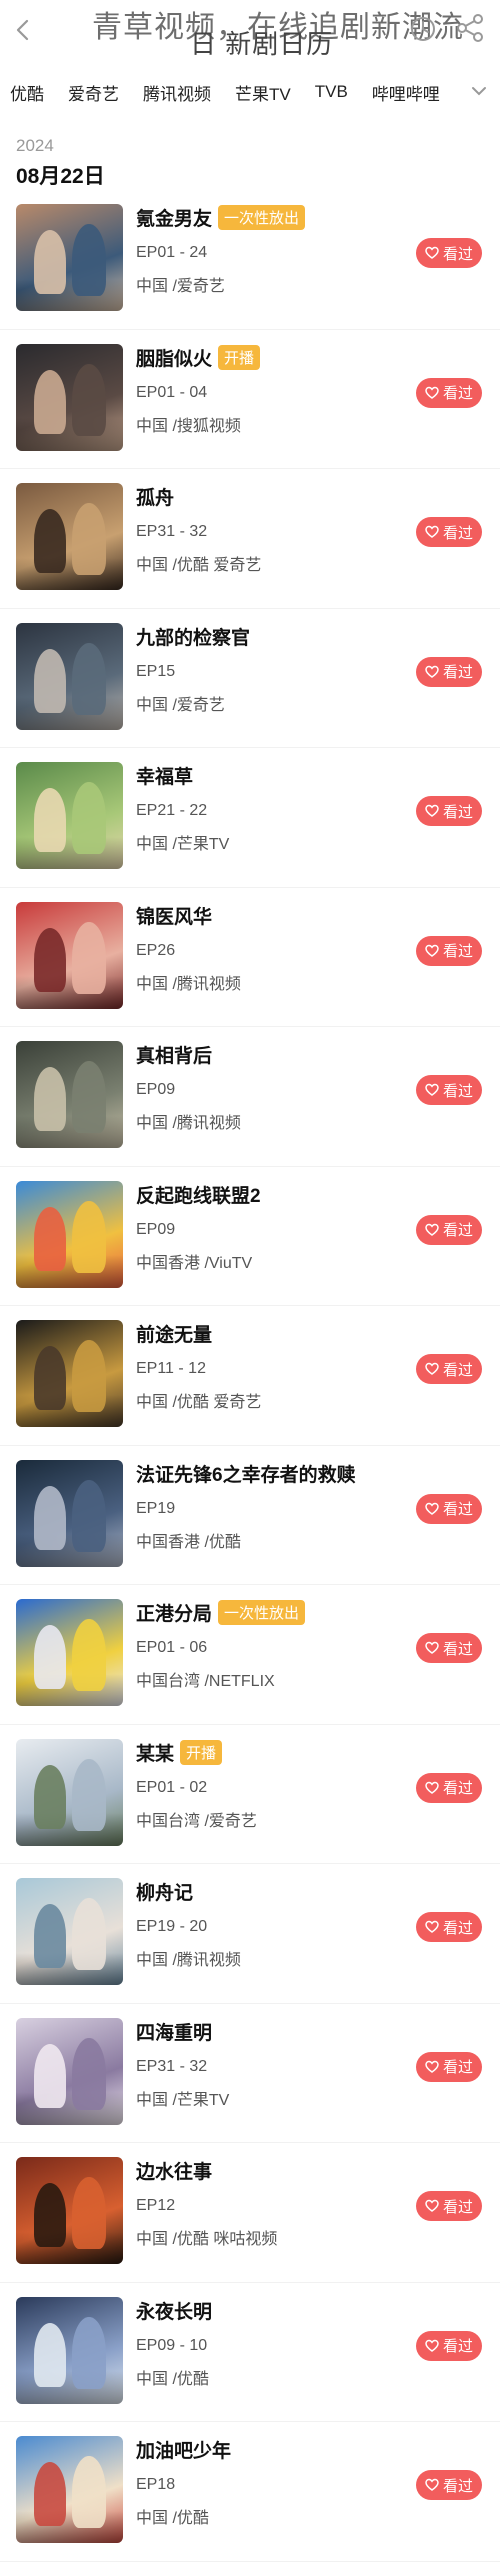 This screenshot has width=500, height=2564. I want to click on title-row: 法证先锋6之幸存者的救赎, so click(246, 1473).